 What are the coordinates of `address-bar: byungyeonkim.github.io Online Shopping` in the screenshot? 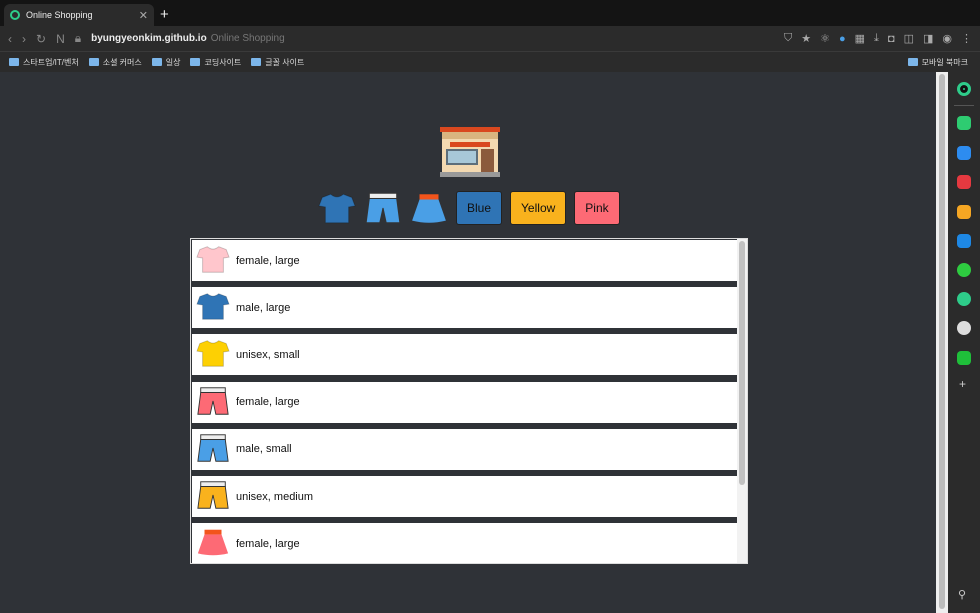 It's located at (188, 38).